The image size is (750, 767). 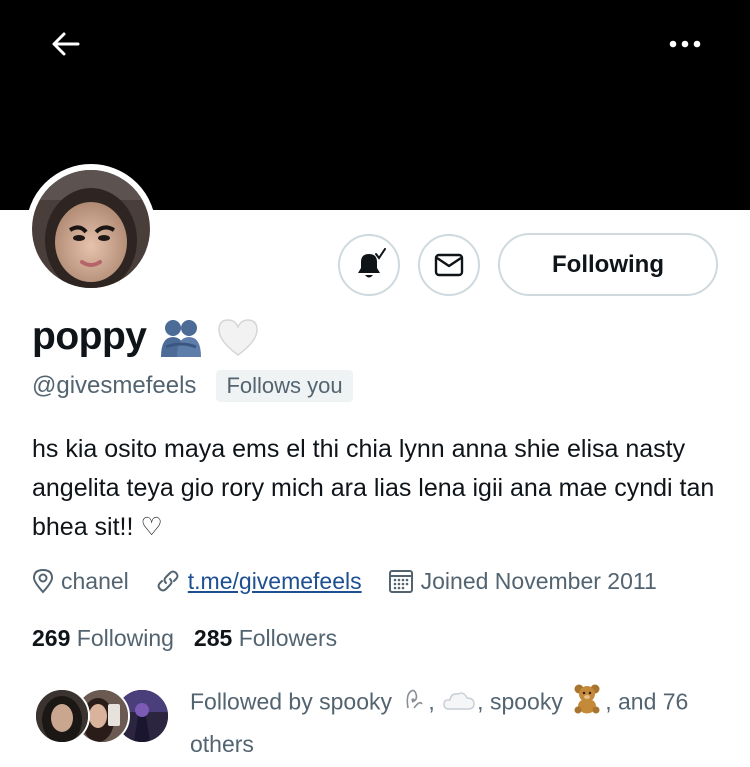 What do you see at coordinates (400, 581) in the screenshot?
I see `calendar-icon` at bounding box center [400, 581].